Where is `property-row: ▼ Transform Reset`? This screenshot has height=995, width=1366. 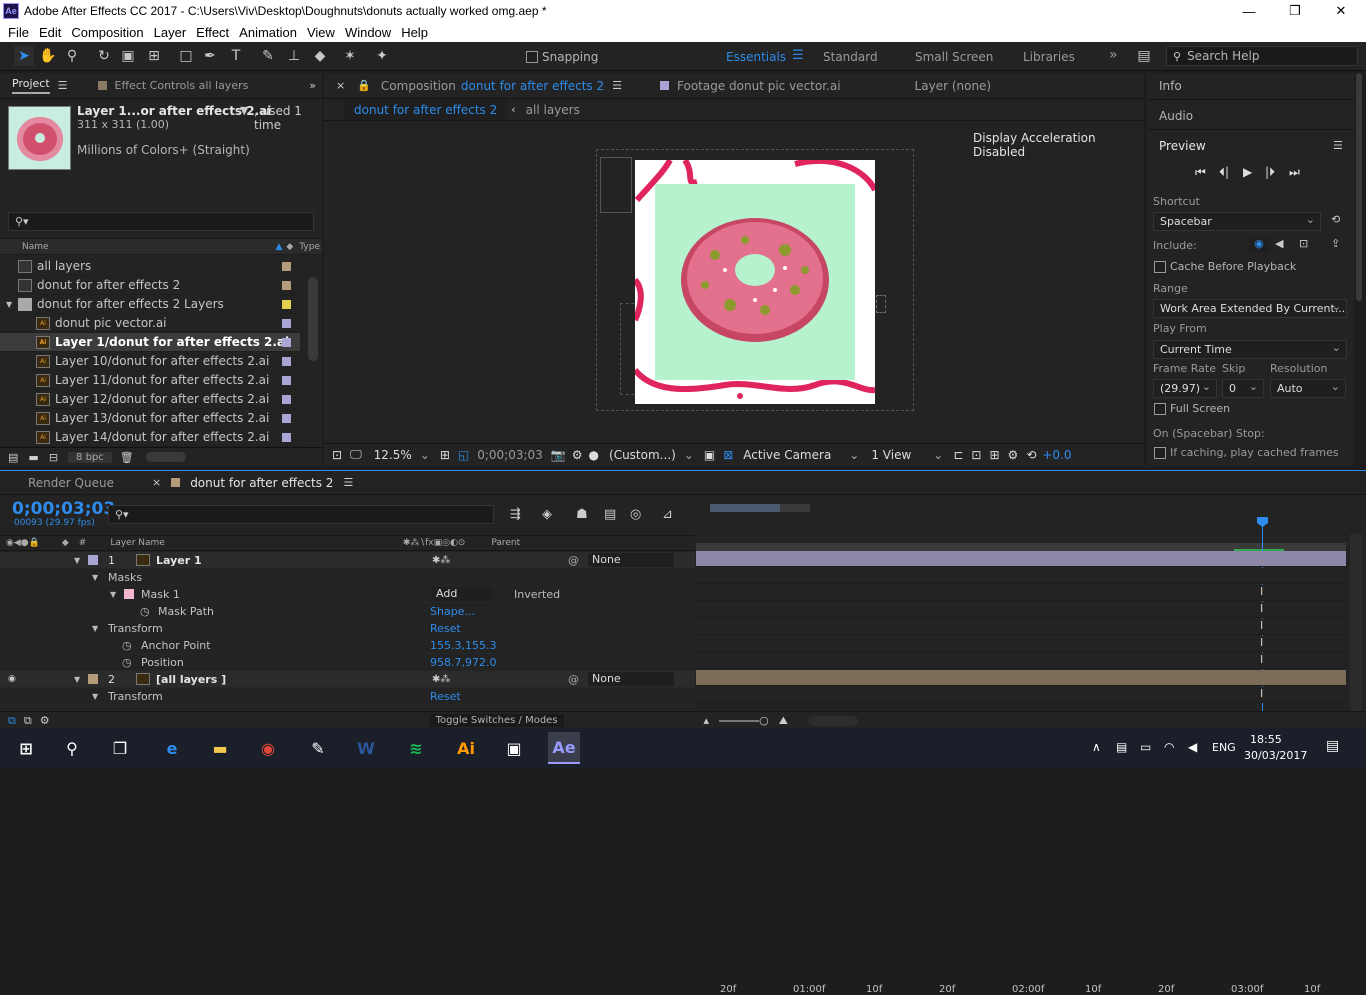 property-row: ▼ Transform Reset is located at coordinates (347, 628).